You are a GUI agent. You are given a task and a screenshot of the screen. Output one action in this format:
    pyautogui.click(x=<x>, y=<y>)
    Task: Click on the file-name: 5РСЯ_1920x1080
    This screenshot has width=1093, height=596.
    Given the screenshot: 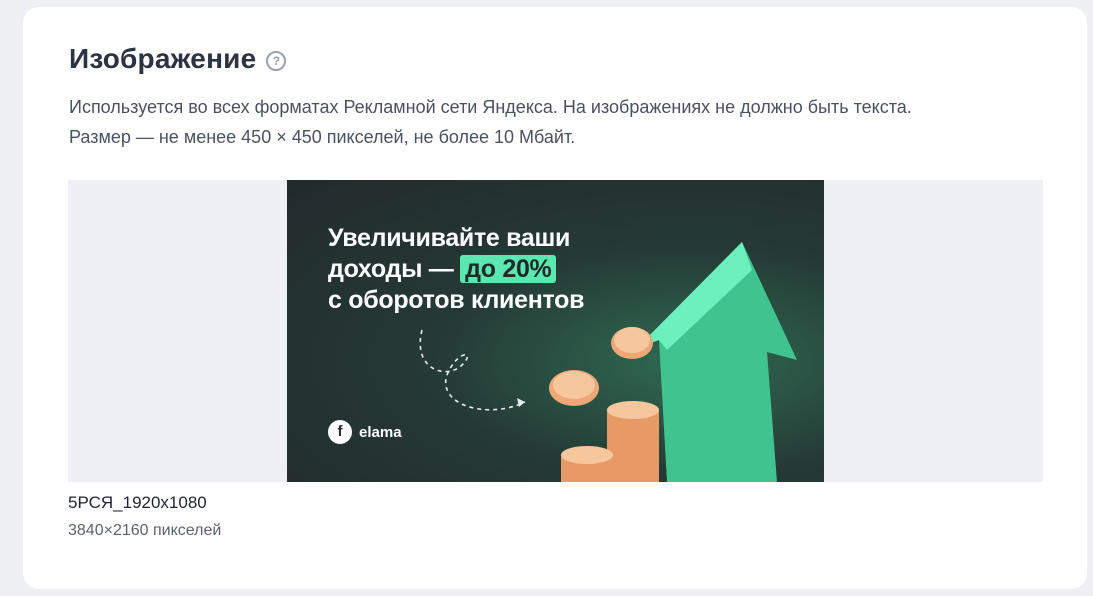 What is the action you would take?
    pyautogui.click(x=137, y=502)
    